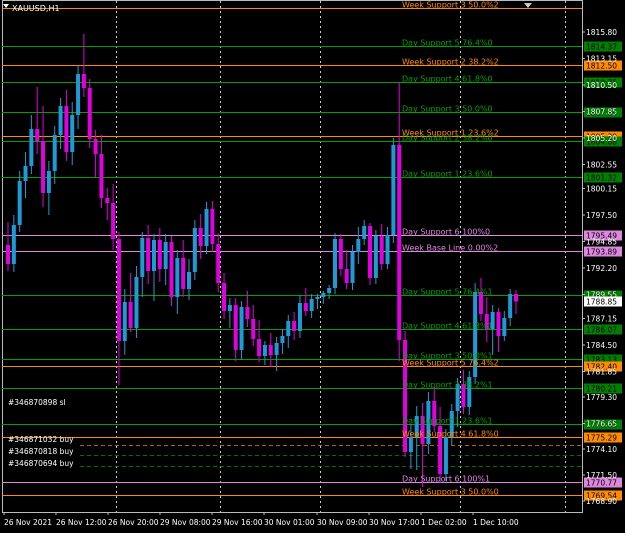 The height and width of the screenshot is (533, 625). What do you see at coordinates (6, 6) in the screenshot?
I see `chart-menu-icon` at bounding box center [6, 6].